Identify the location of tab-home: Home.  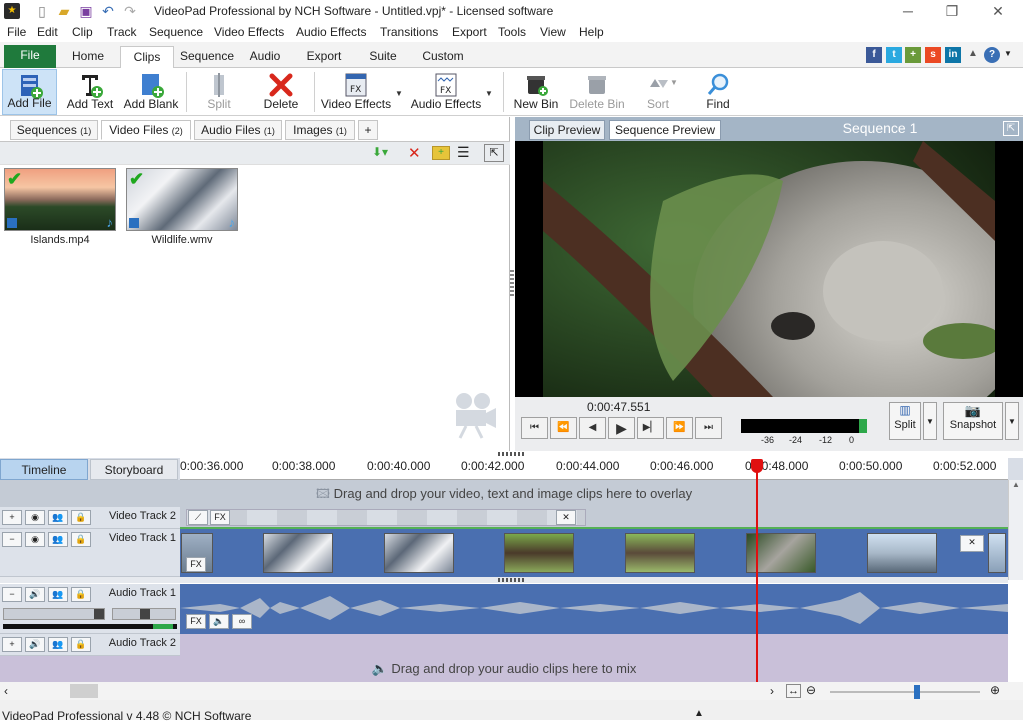
(88, 57).